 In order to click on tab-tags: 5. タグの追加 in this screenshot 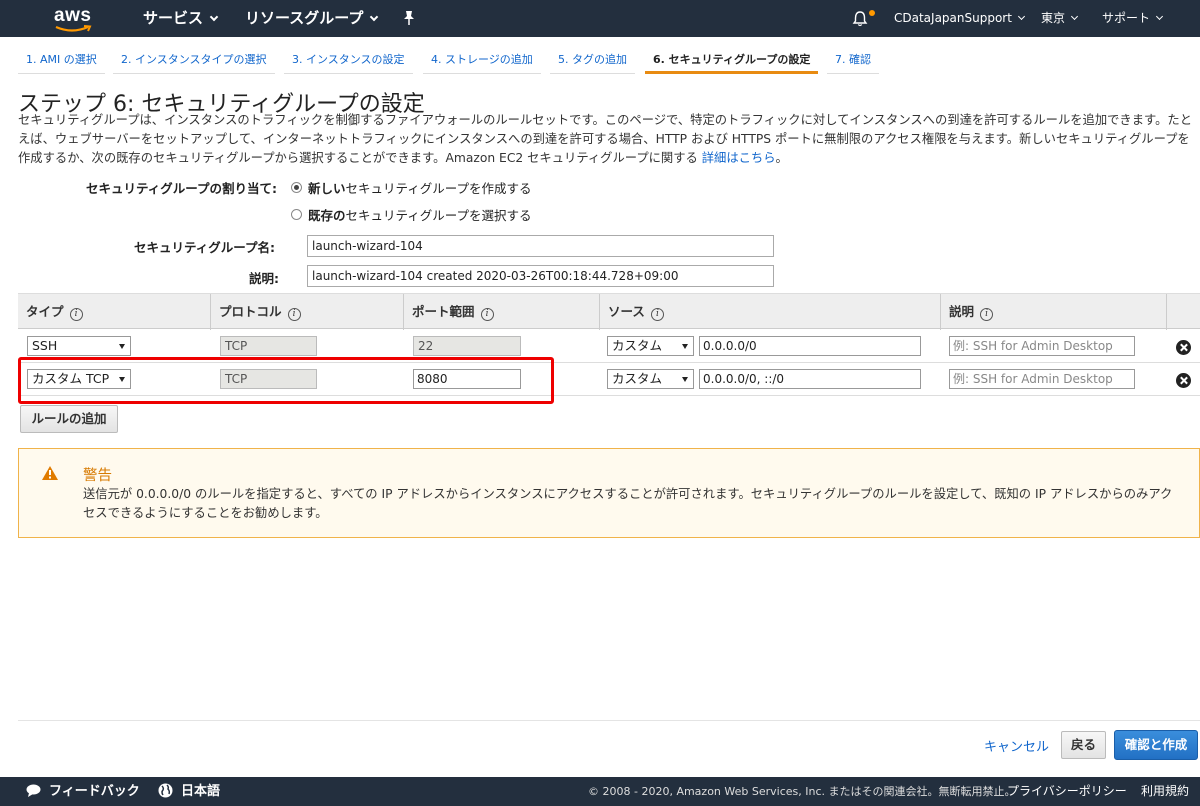, I will do `click(592, 60)`.